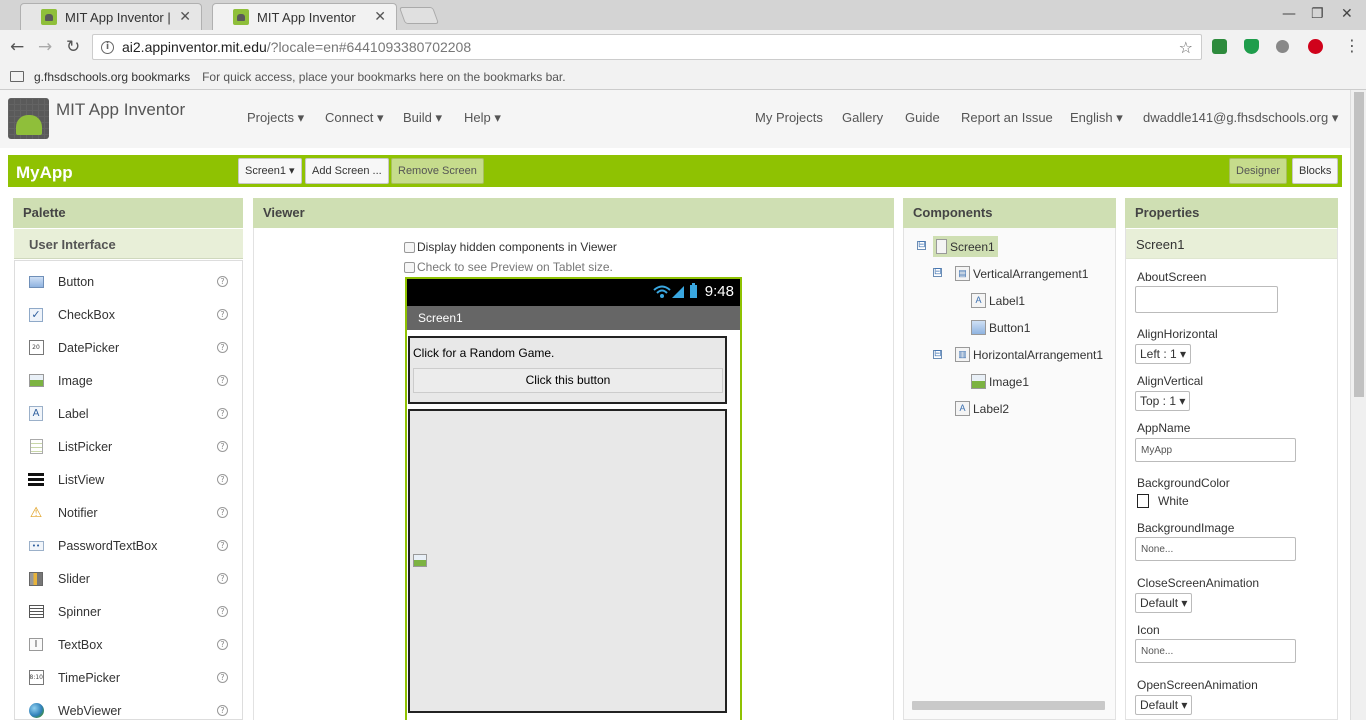 The width and height of the screenshot is (1366, 727). I want to click on back-icon: ←, so click(17, 47).